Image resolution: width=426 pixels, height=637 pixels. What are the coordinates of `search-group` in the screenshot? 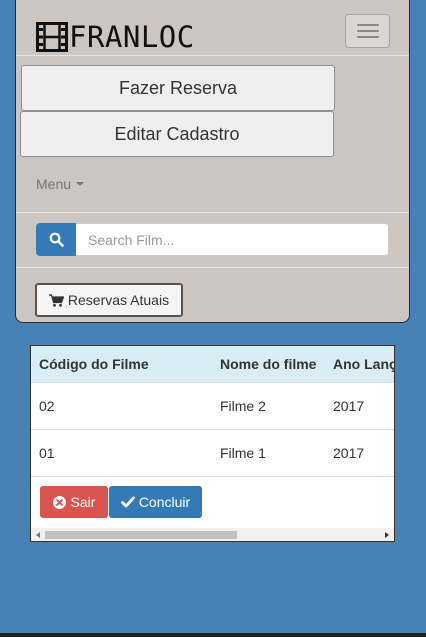 It's located at (212, 239).